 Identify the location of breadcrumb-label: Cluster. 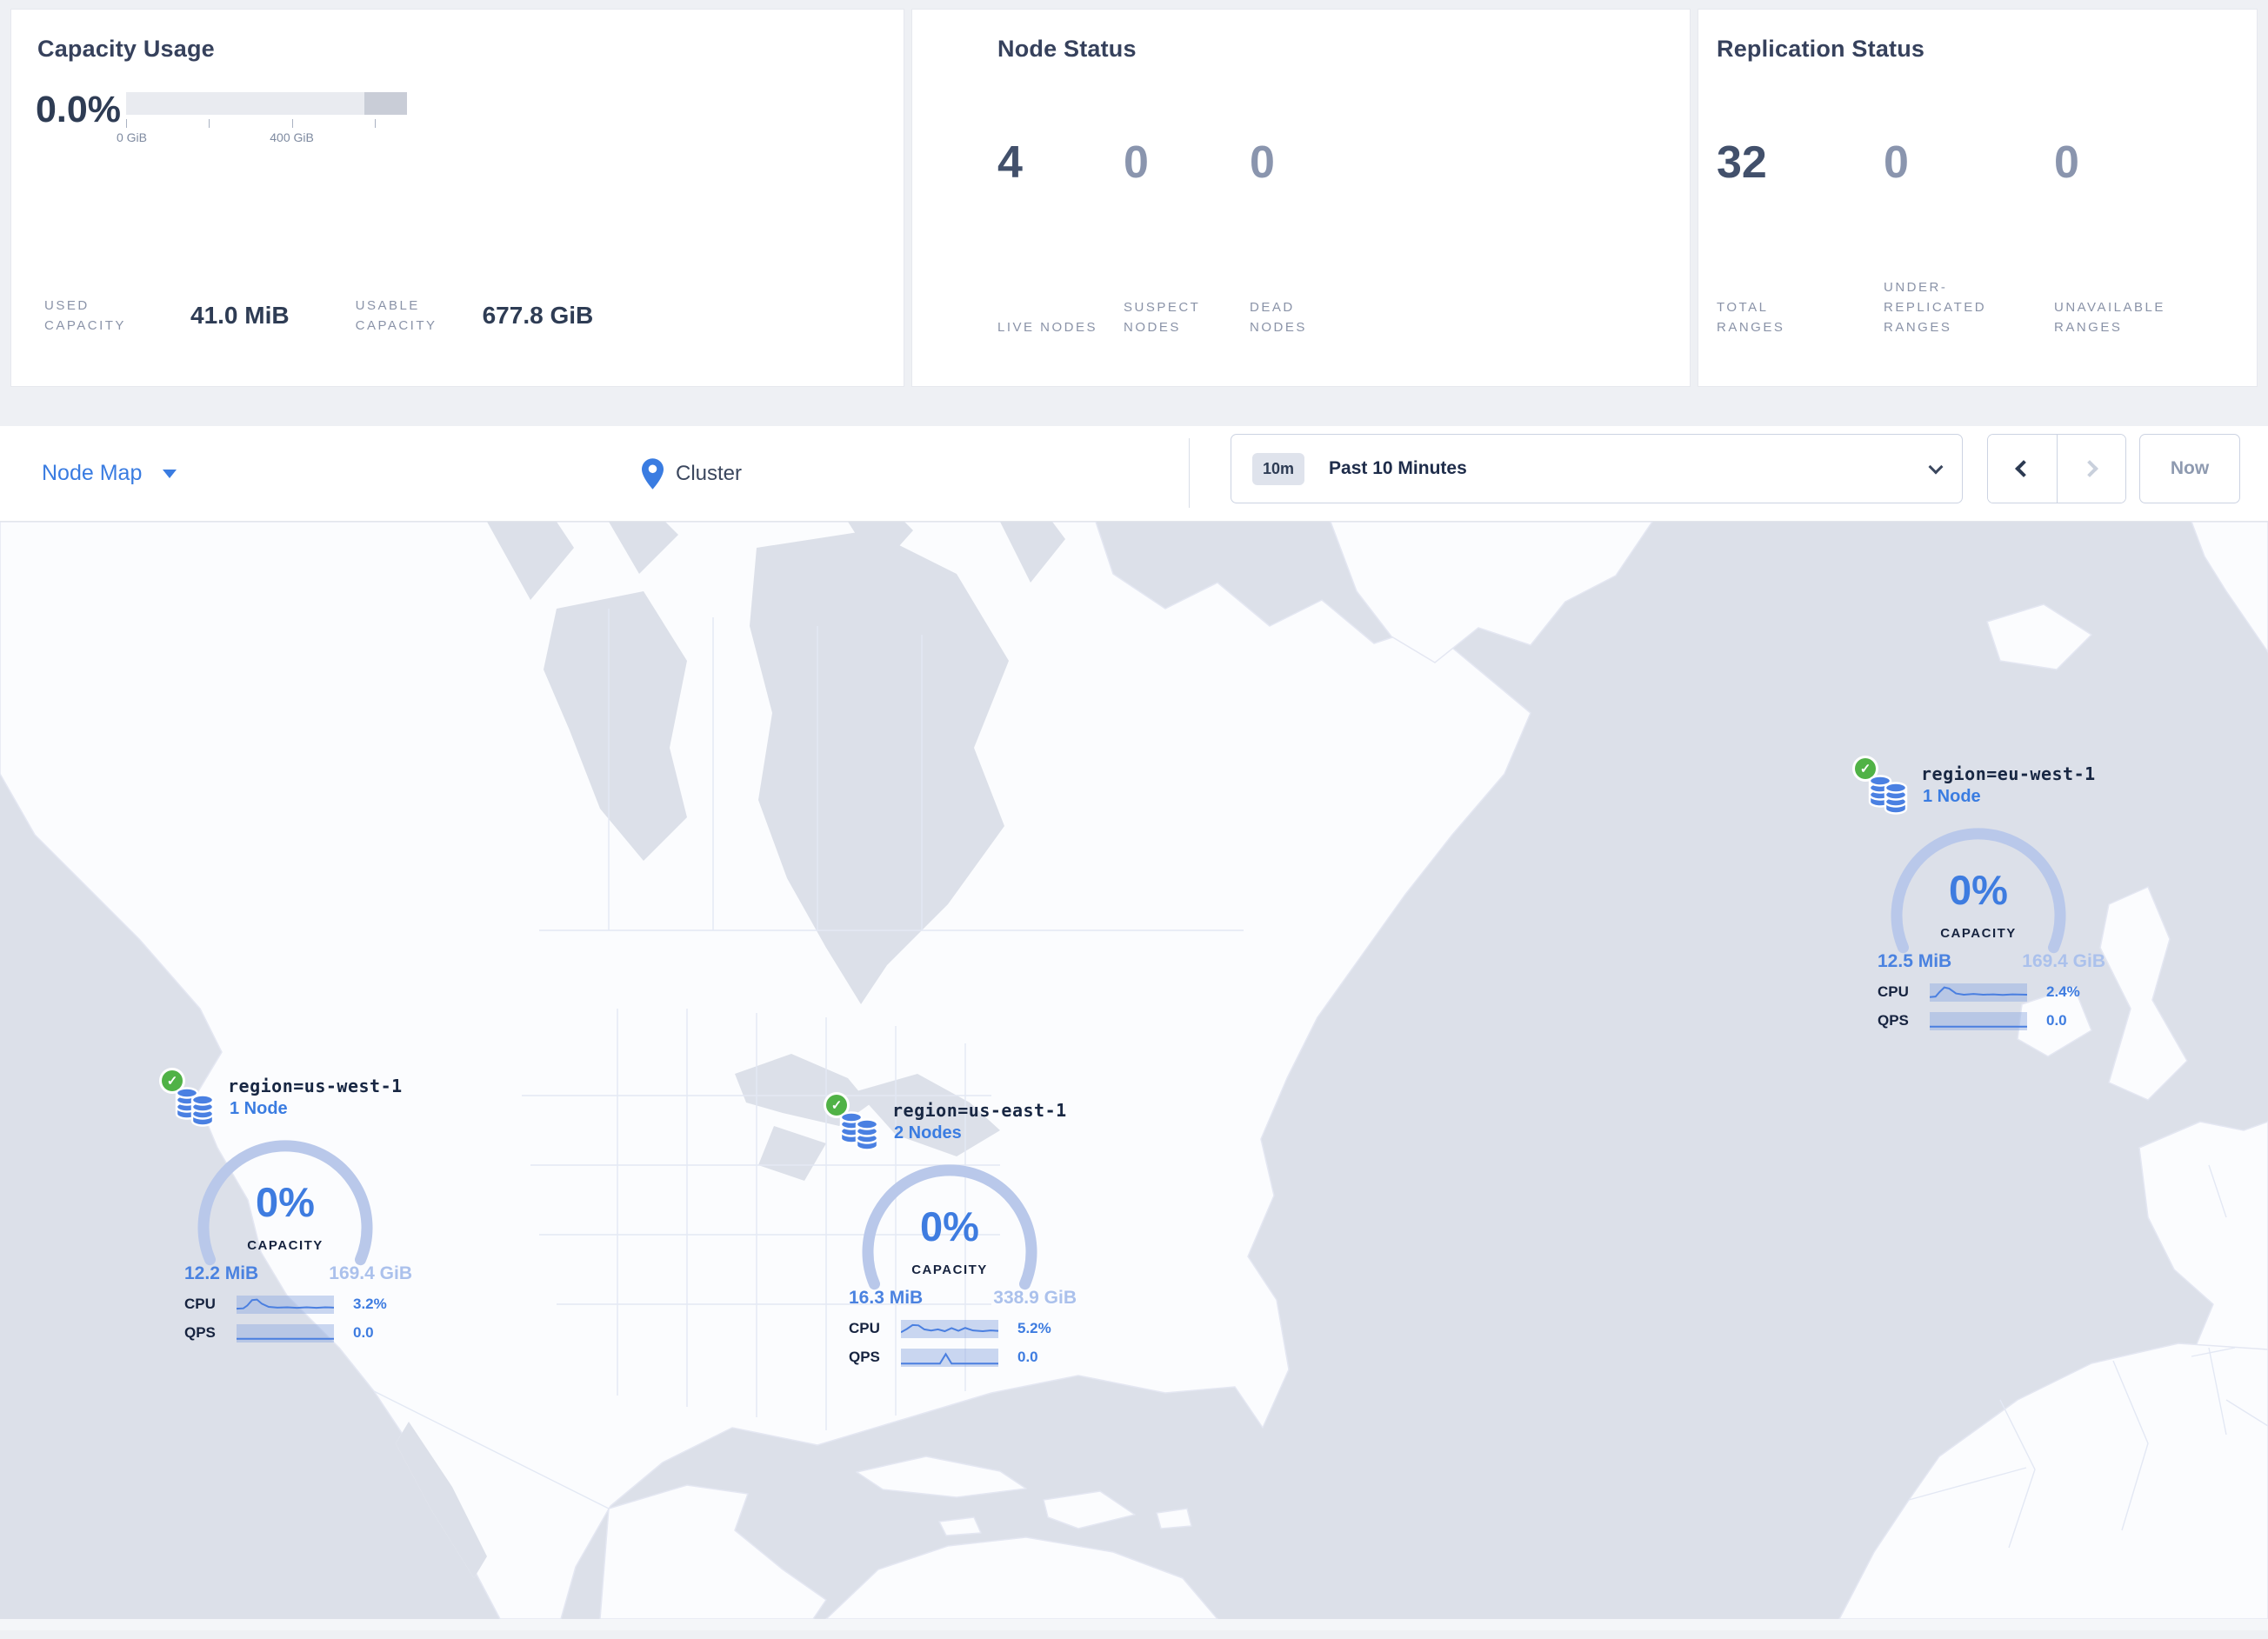
(709, 473).